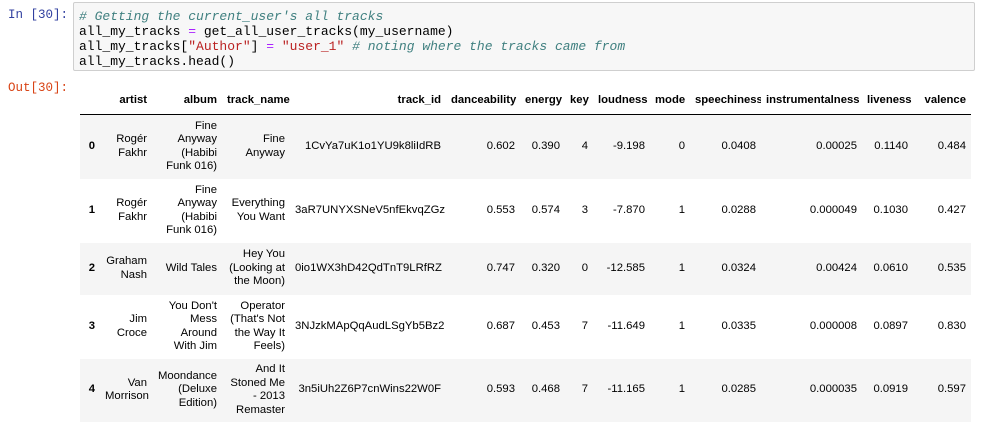 The height and width of the screenshot is (428, 1001). Describe the element at coordinates (890, 267) in the screenshot. I see `cell-liveness: 0.0610` at that location.